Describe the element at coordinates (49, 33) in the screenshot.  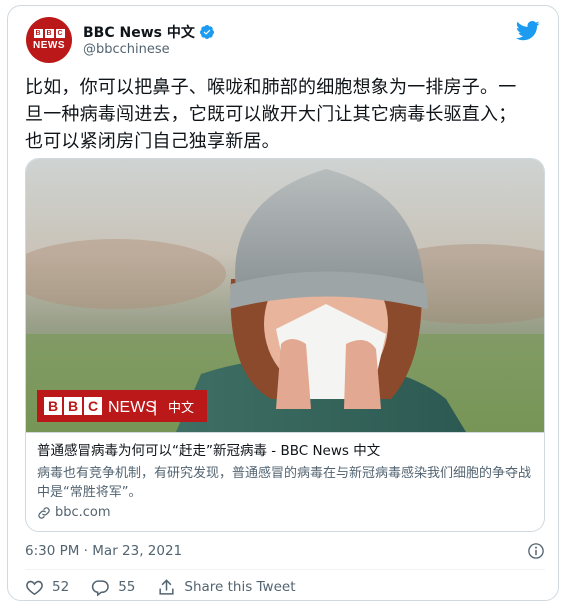
I see `avatar-bbc-blocks: BBC` at that location.